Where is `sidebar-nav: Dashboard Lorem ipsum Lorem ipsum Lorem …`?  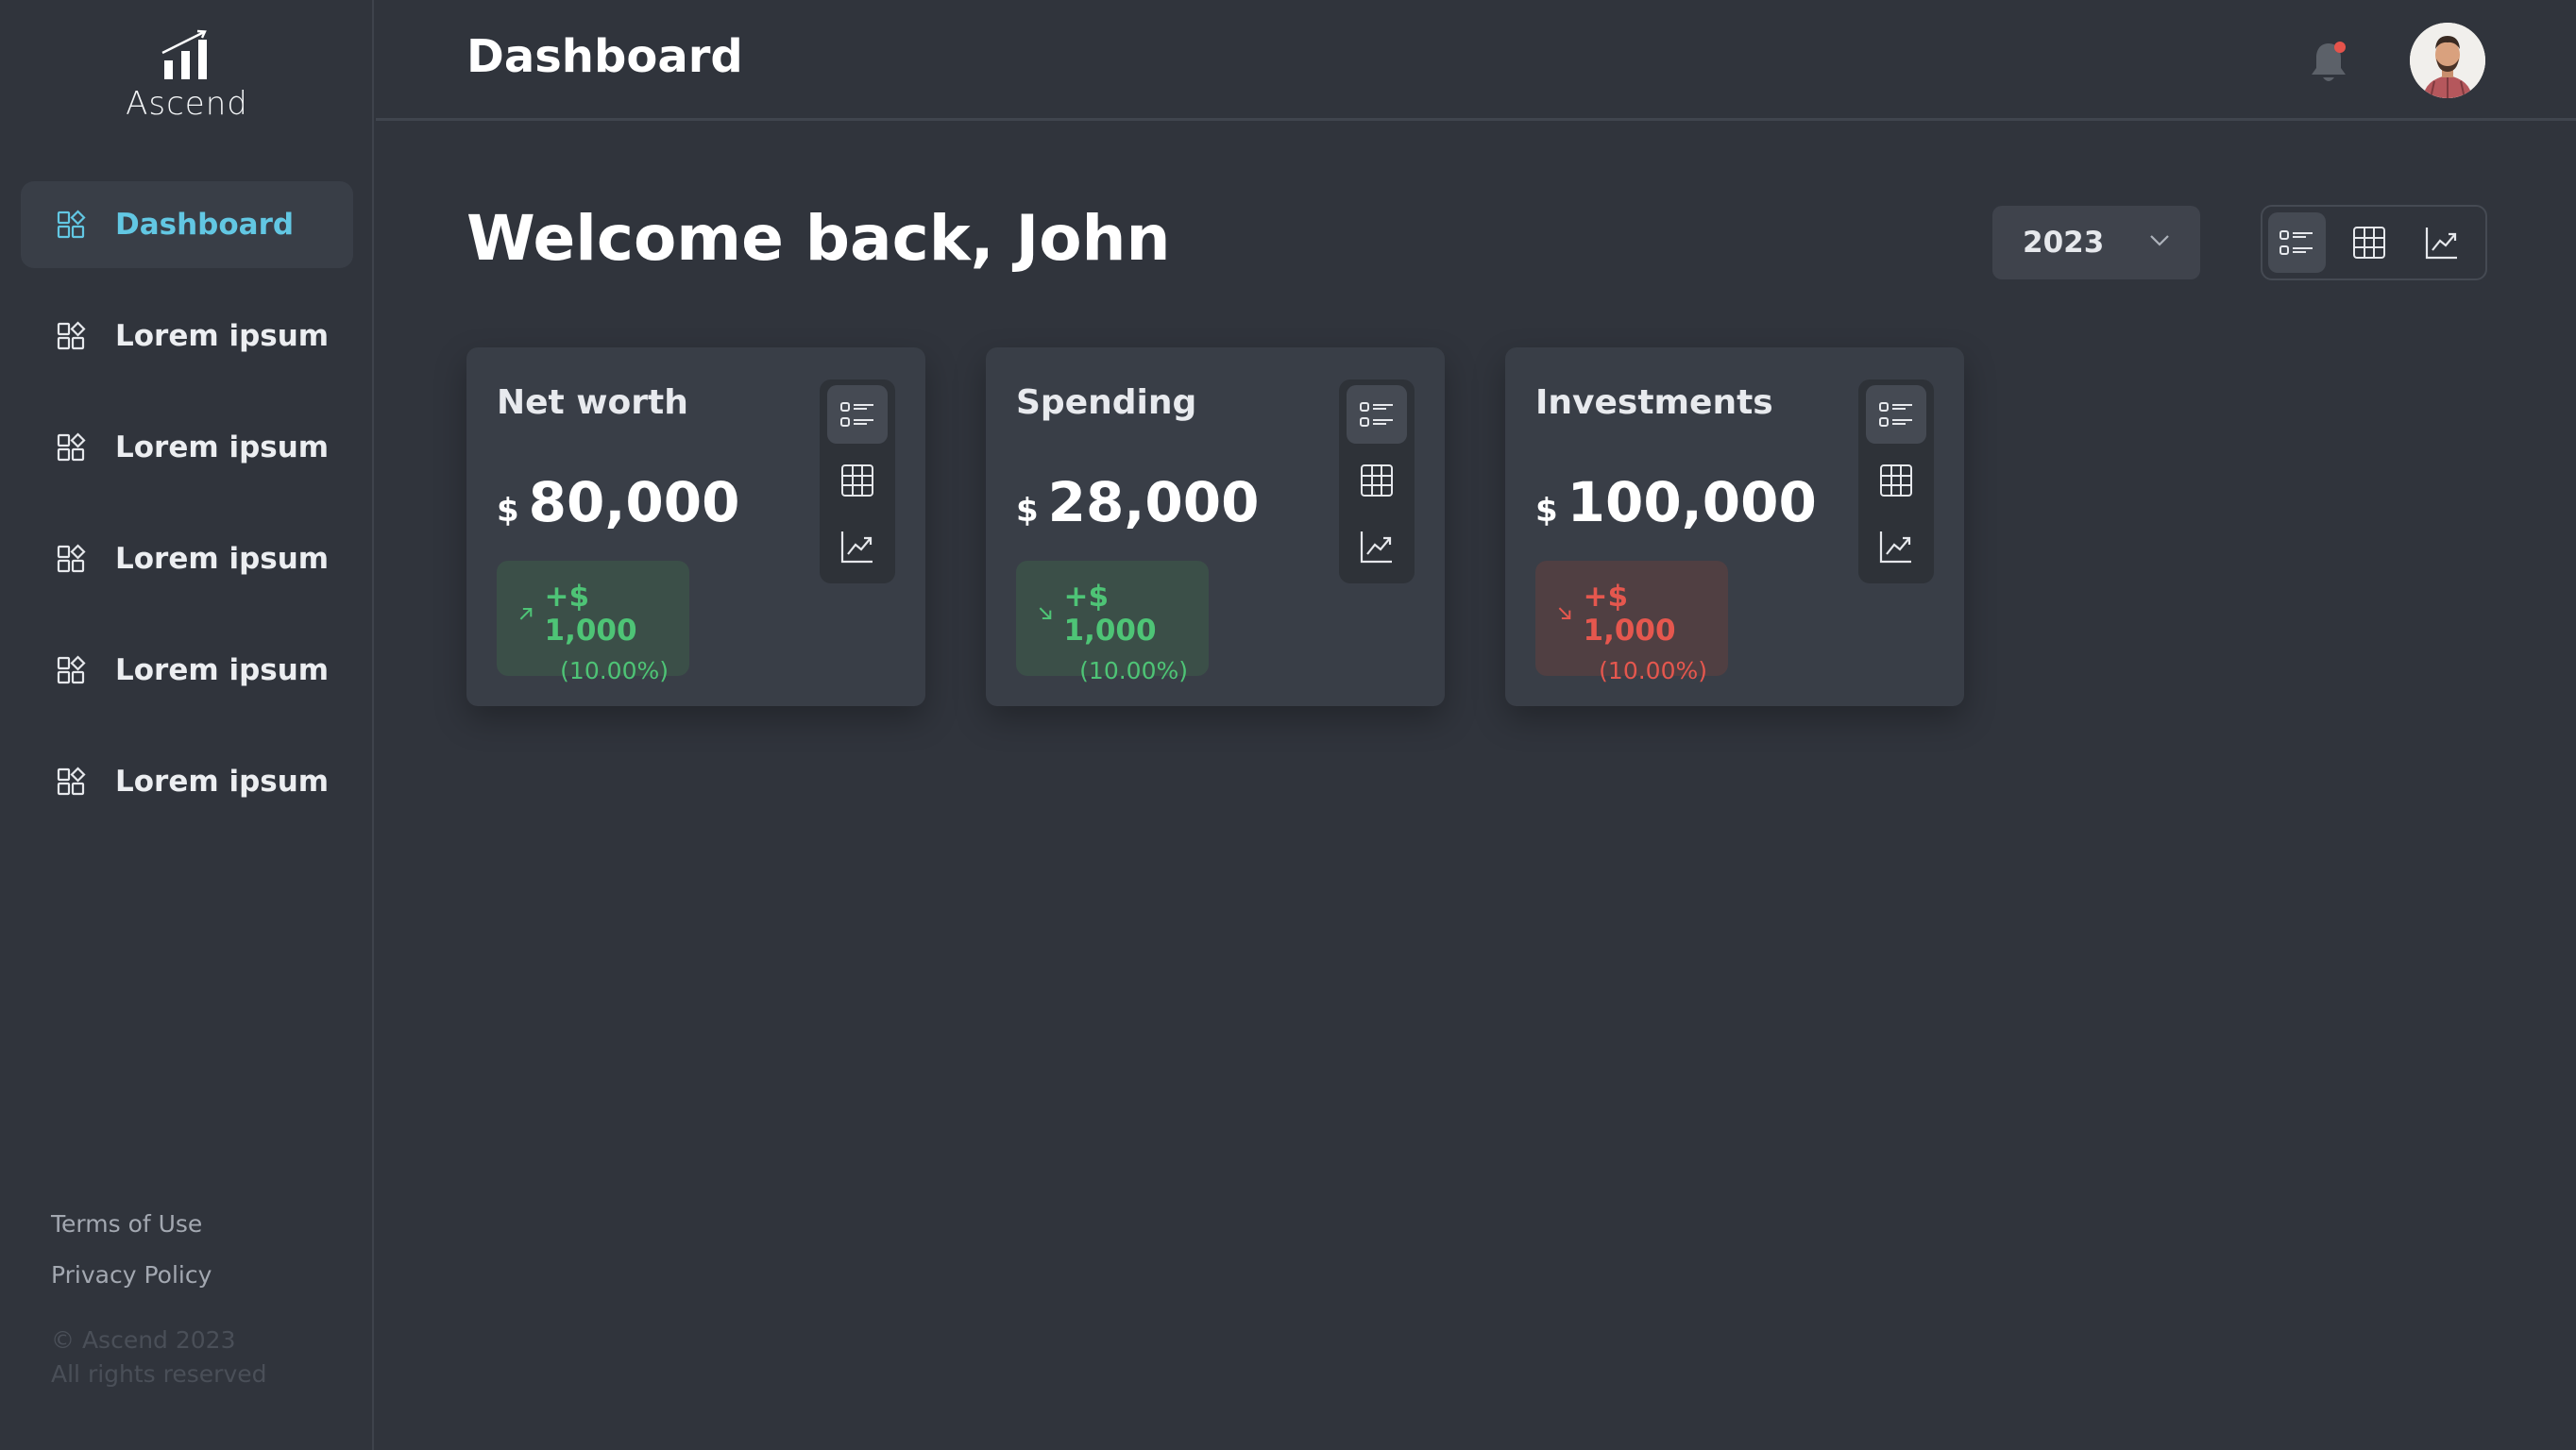 sidebar-nav: Dashboard Lorem ipsum Lorem ipsum Lorem … is located at coordinates (187, 515).